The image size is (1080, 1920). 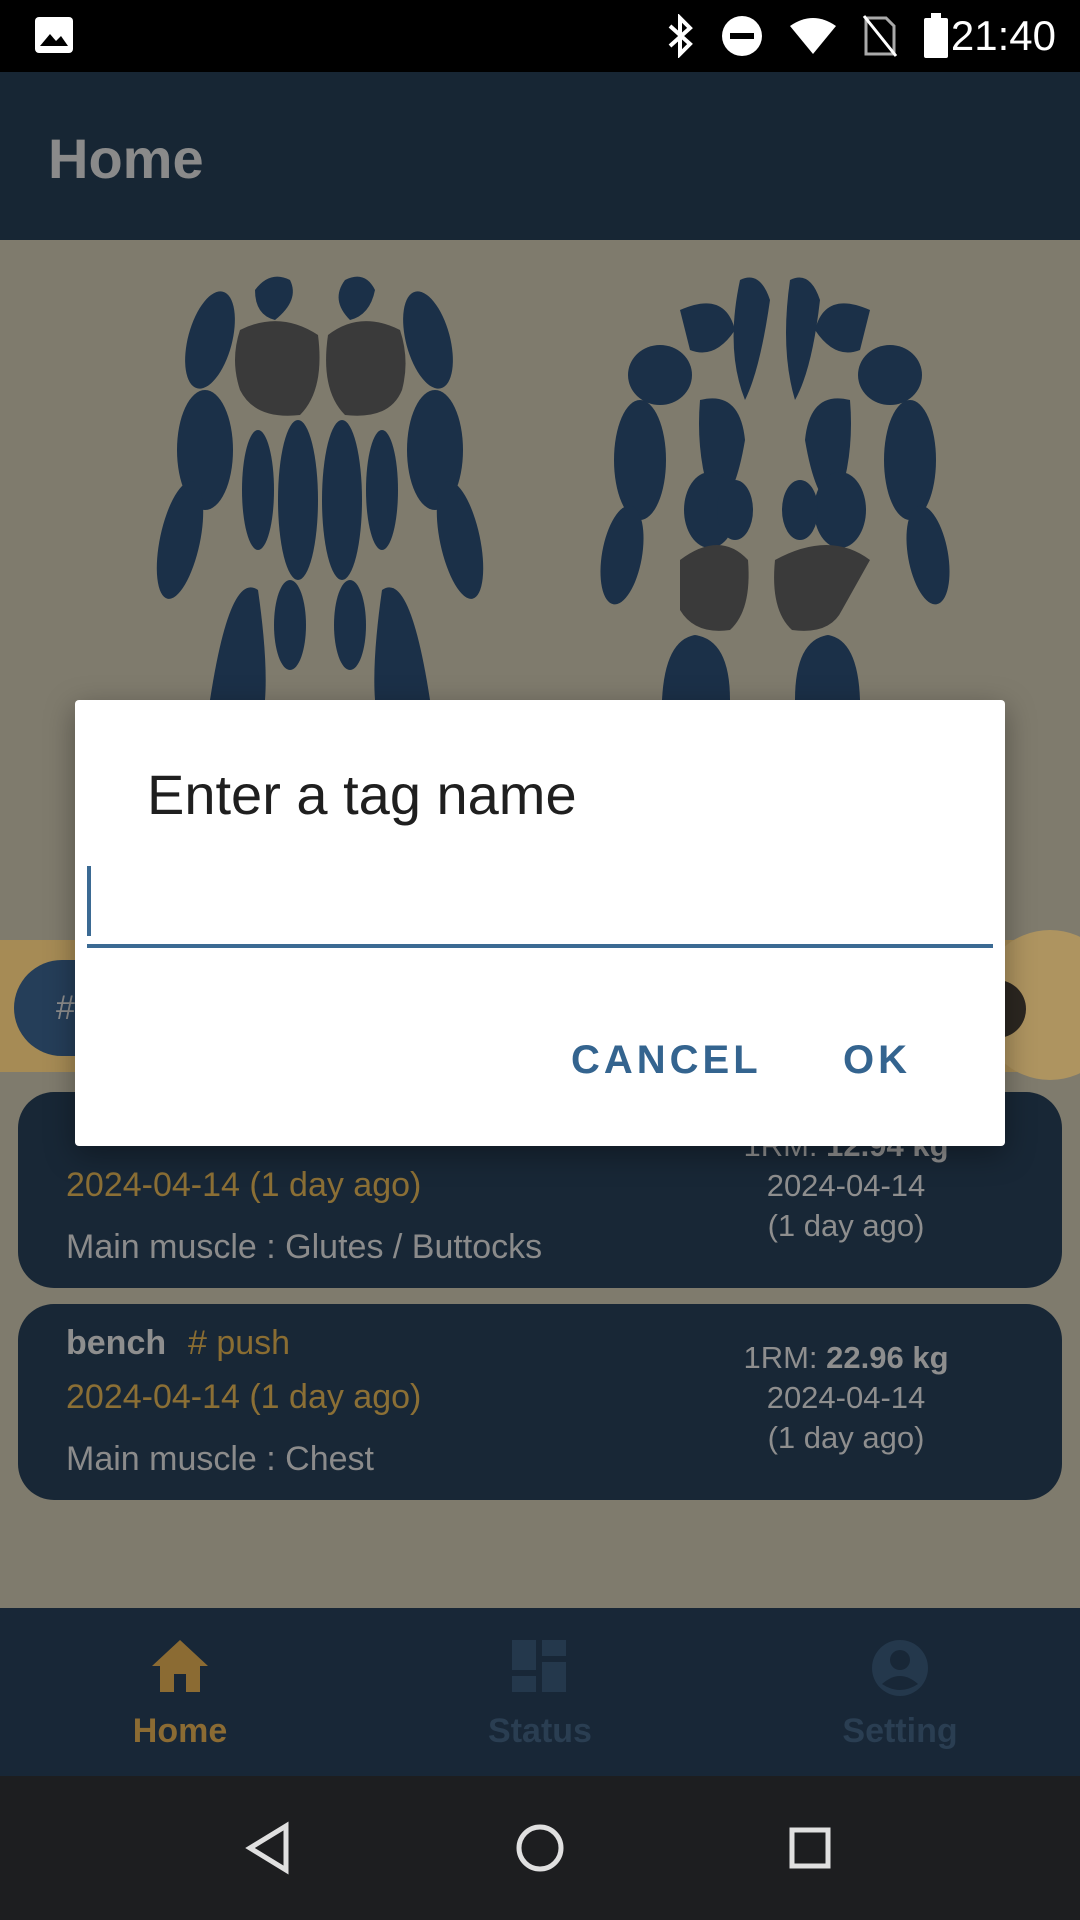 I want to click on rm-value: 22.96 kg, so click(x=887, y=1357).